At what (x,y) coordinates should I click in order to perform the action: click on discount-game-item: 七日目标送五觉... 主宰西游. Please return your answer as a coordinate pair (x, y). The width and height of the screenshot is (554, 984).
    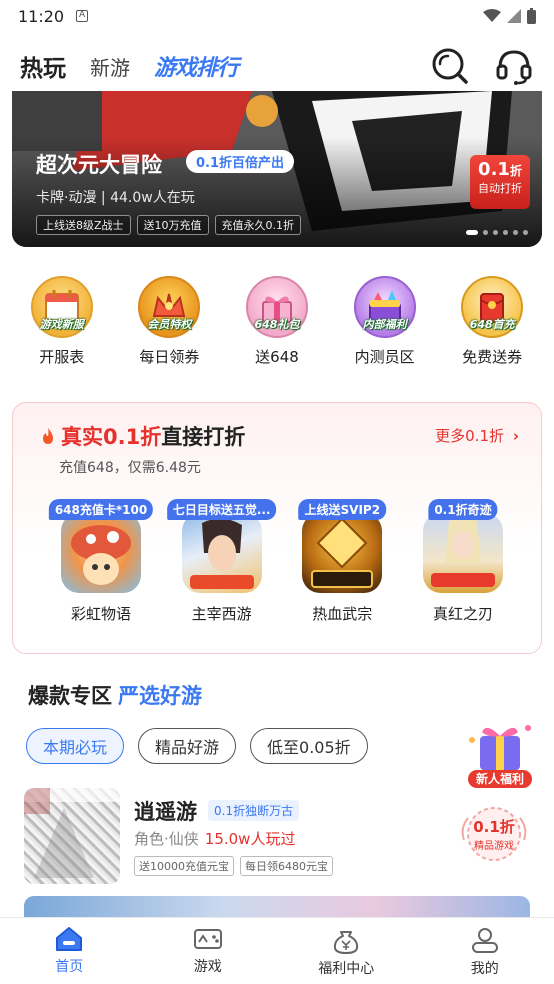
    Looking at the image, I should click on (221, 561).